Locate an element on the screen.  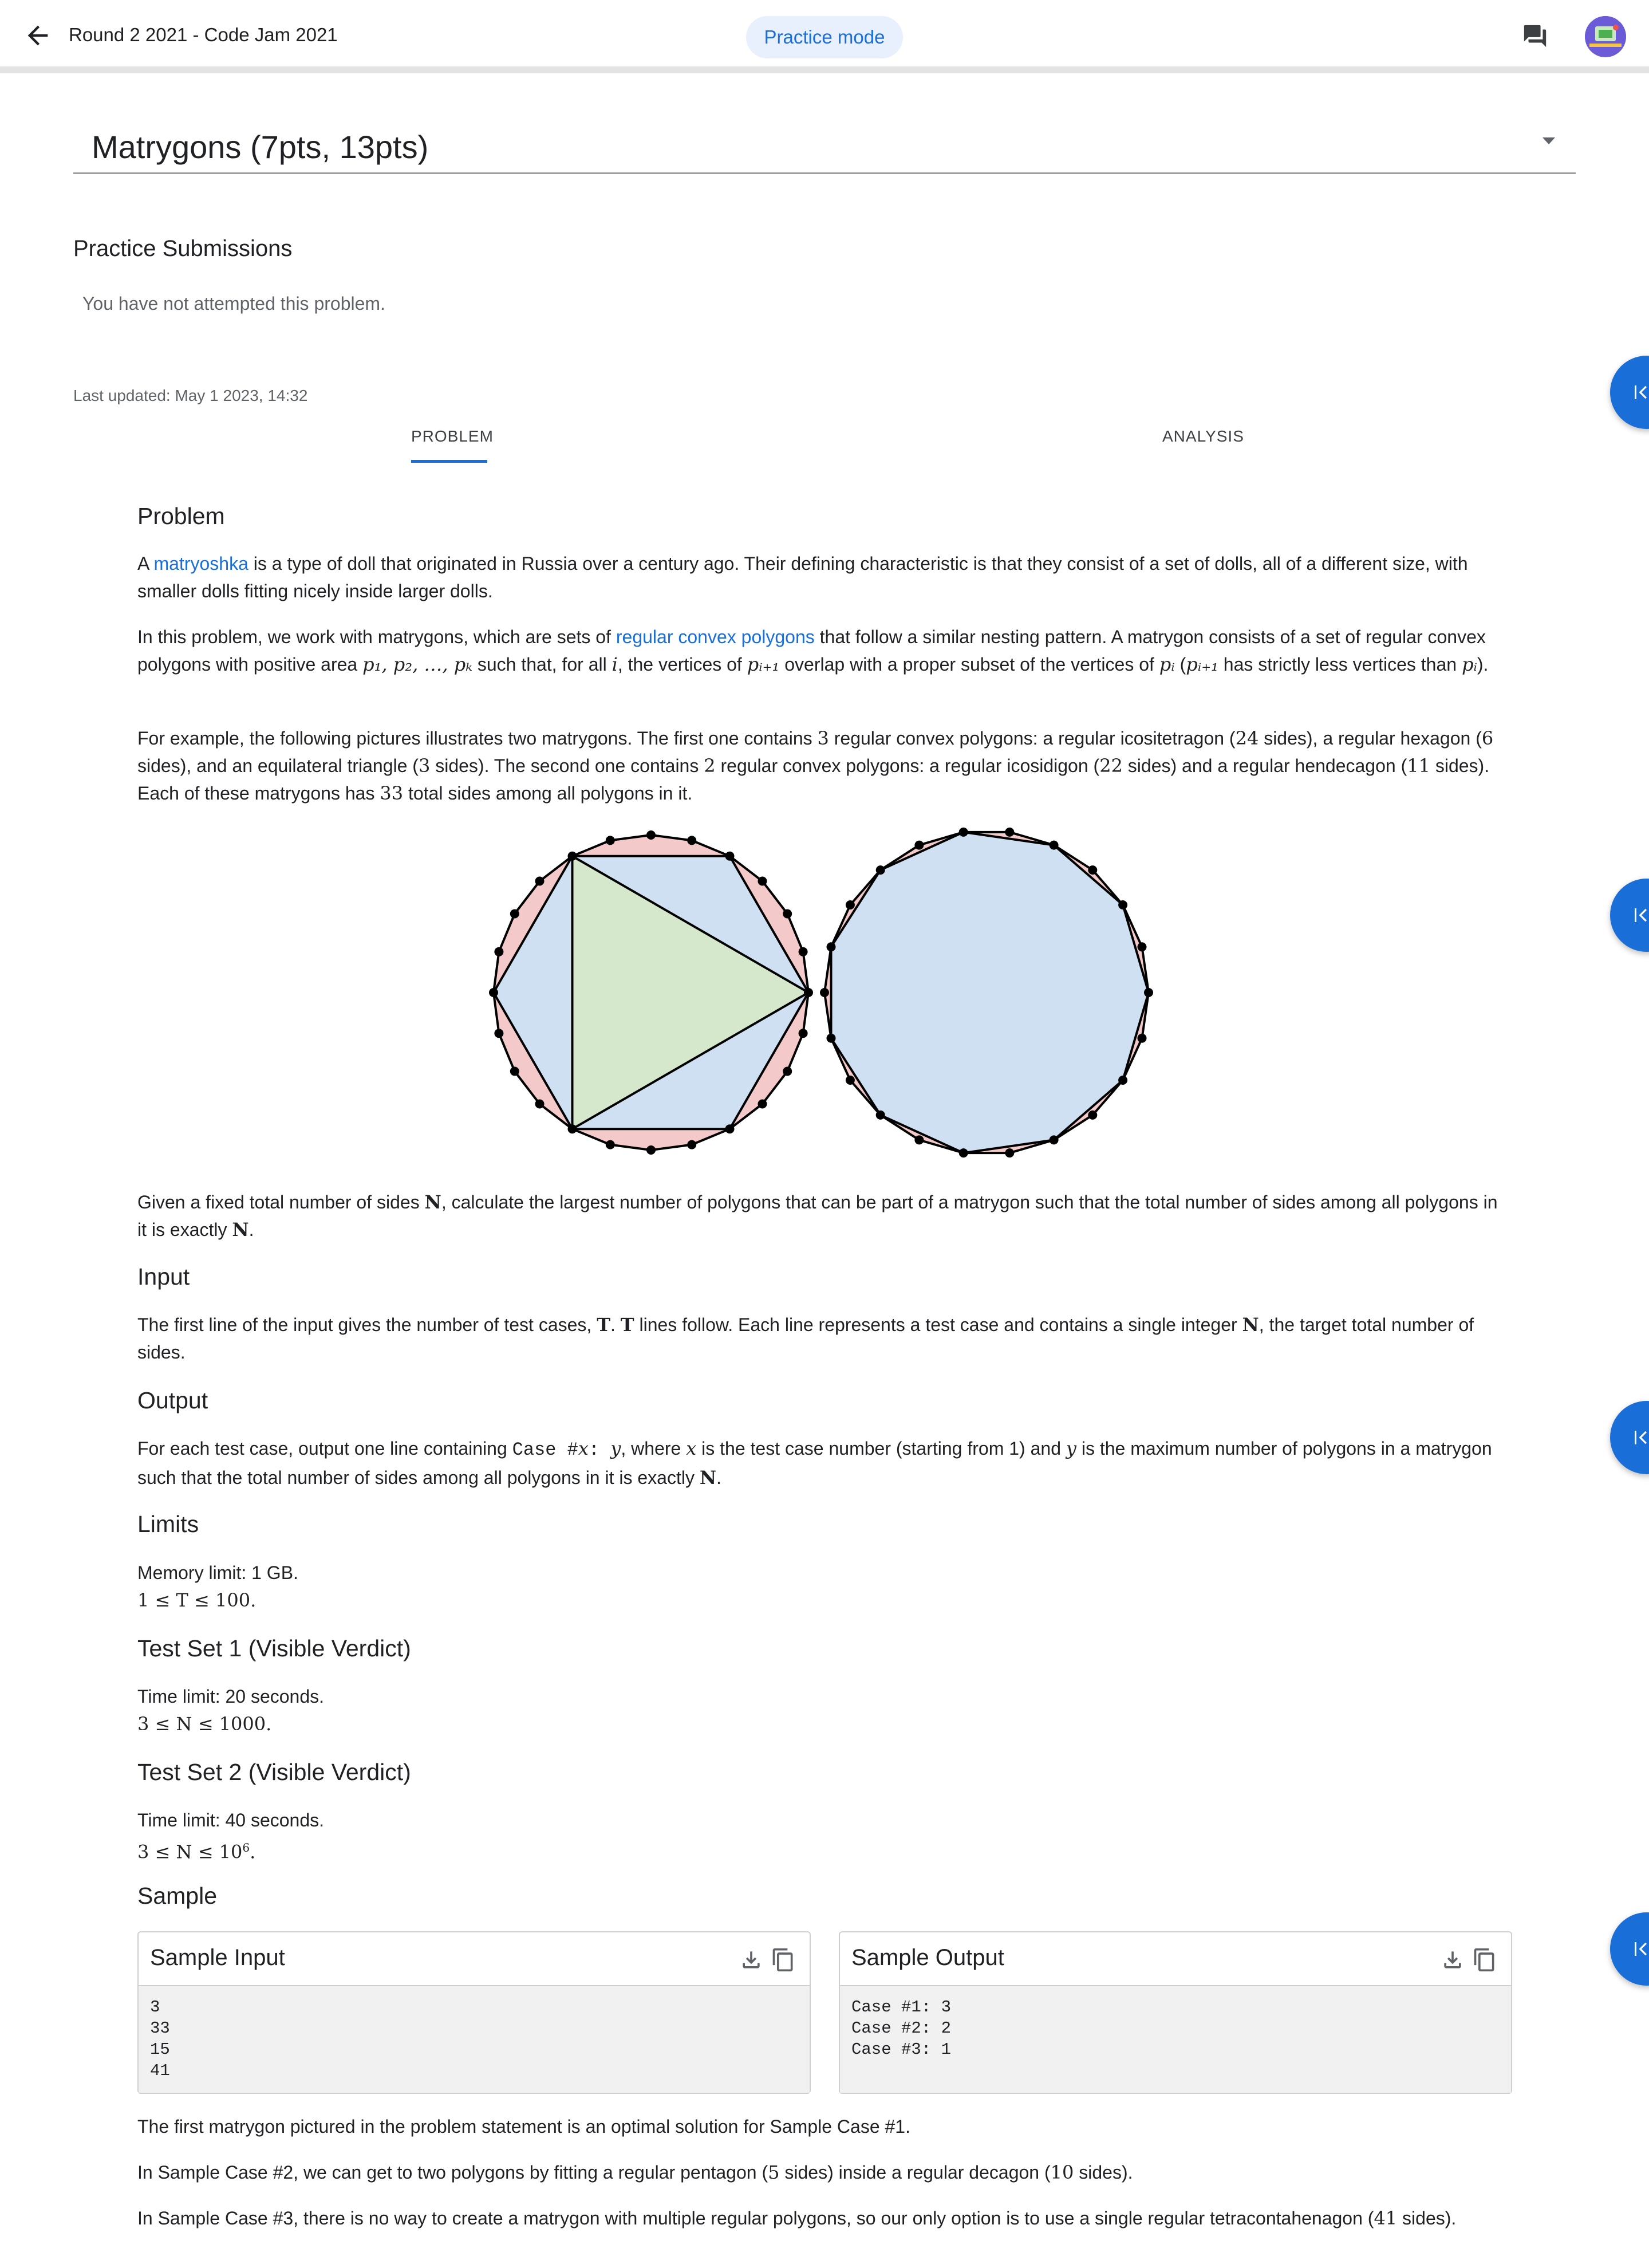
limits-heading: Limits is located at coordinates (168, 1524).